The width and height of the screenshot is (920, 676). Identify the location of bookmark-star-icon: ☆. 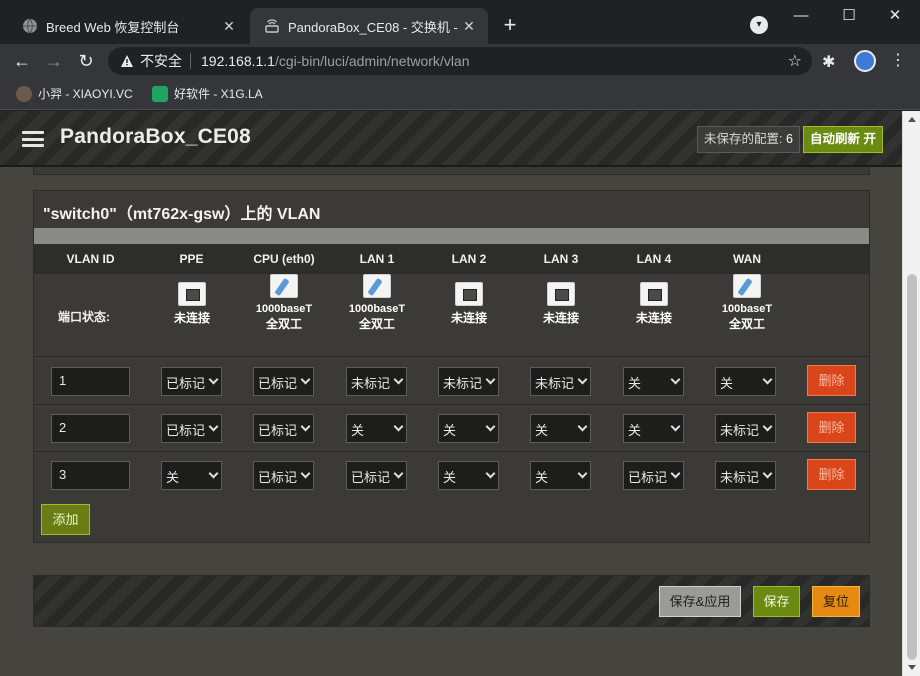
(795, 61).